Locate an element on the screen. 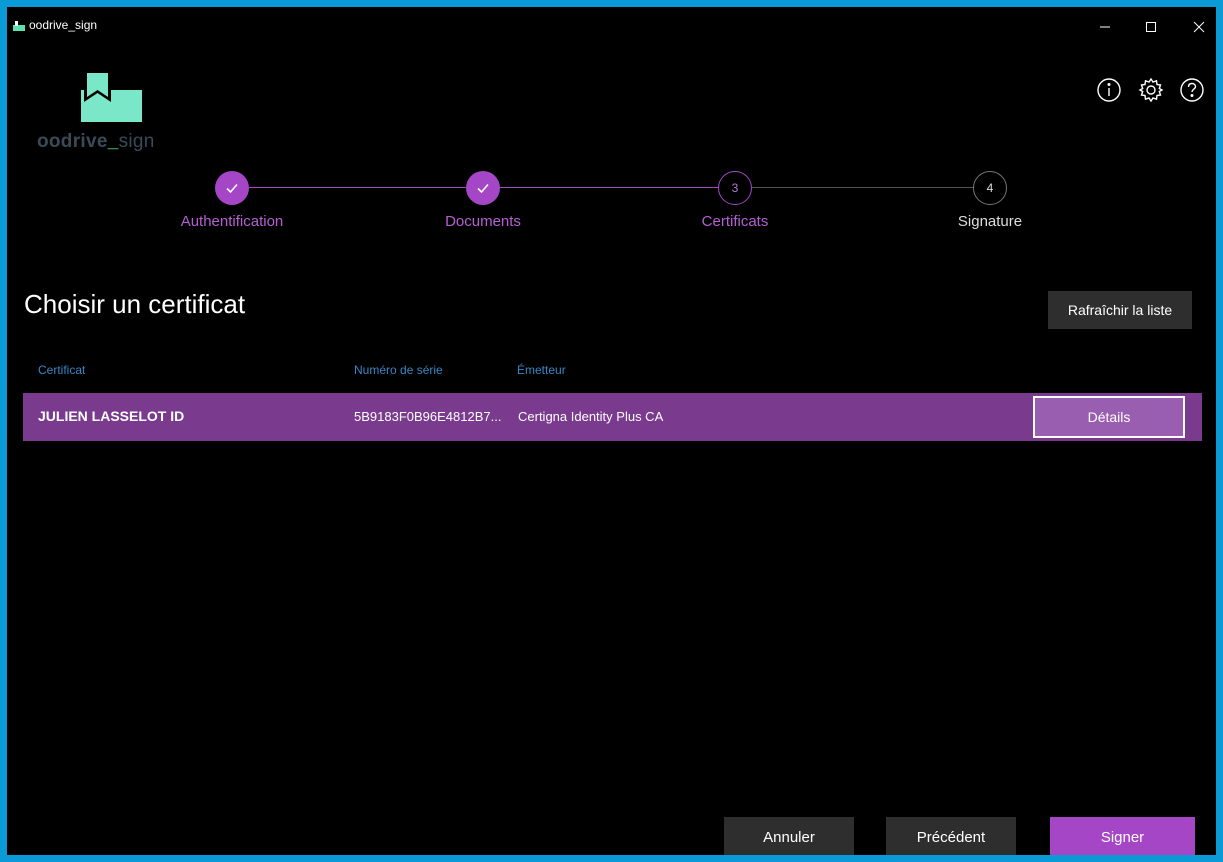 The width and height of the screenshot is (1223, 862). close-button is located at coordinates (1199, 27).